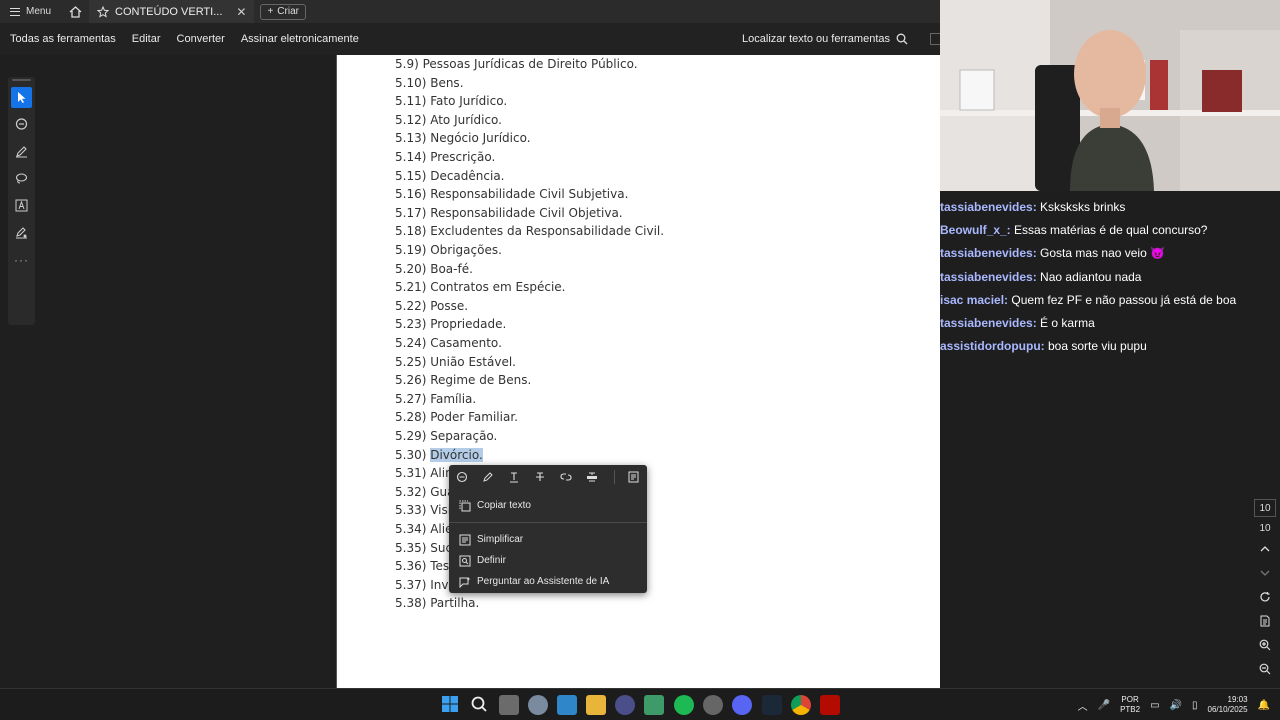 Image resolution: width=1280 pixels, height=720 pixels. What do you see at coordinates (463, 380) in the screenshot?
I see `document-line: 5.26) Regime de Bens.` at bounding box center [463, 380].